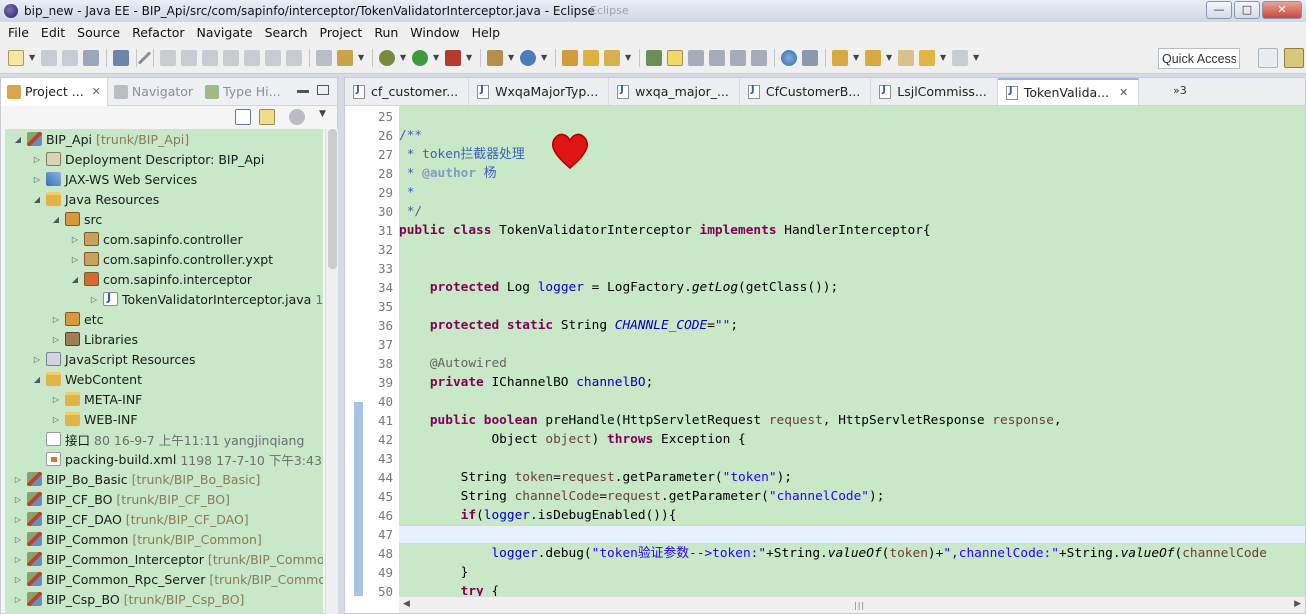 The width and height of the screenshot is (1306, 614). Describe the element at coordinates (286, 32) in the screenshot. I see `menu-search: Search` at that location.